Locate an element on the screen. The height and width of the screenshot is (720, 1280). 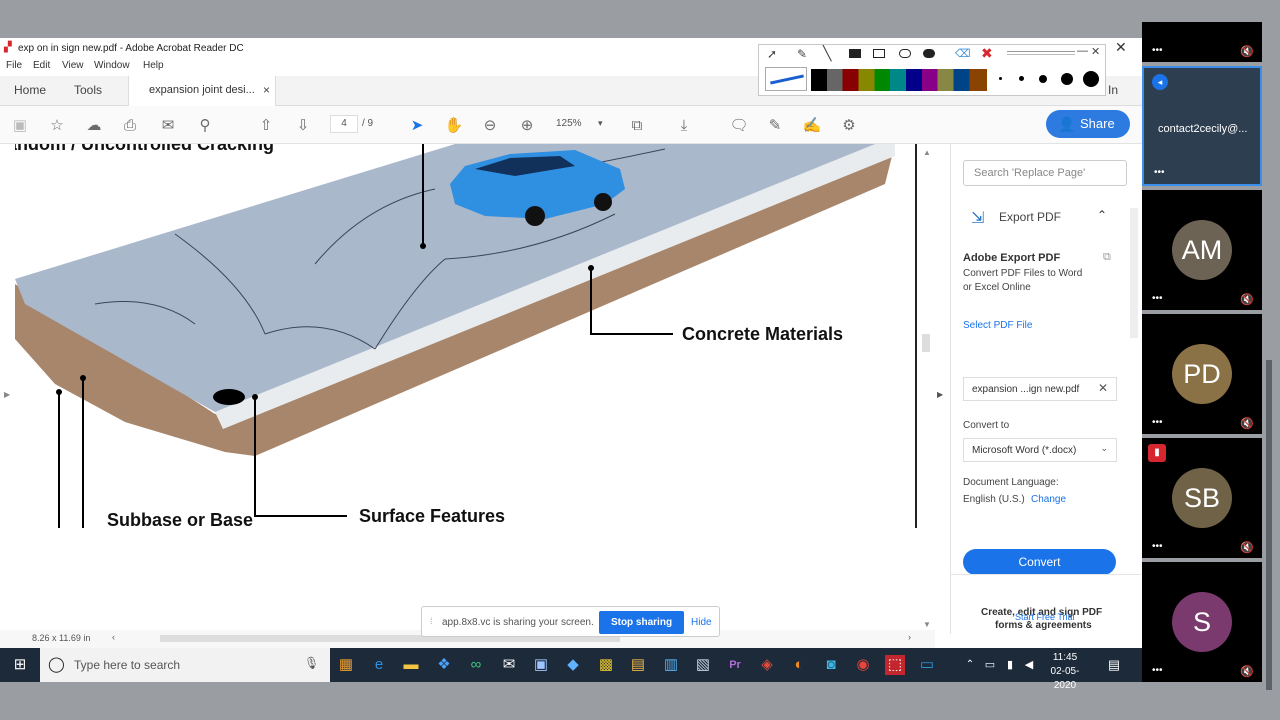
menu-window: Window is located at coordinates (112, 65).